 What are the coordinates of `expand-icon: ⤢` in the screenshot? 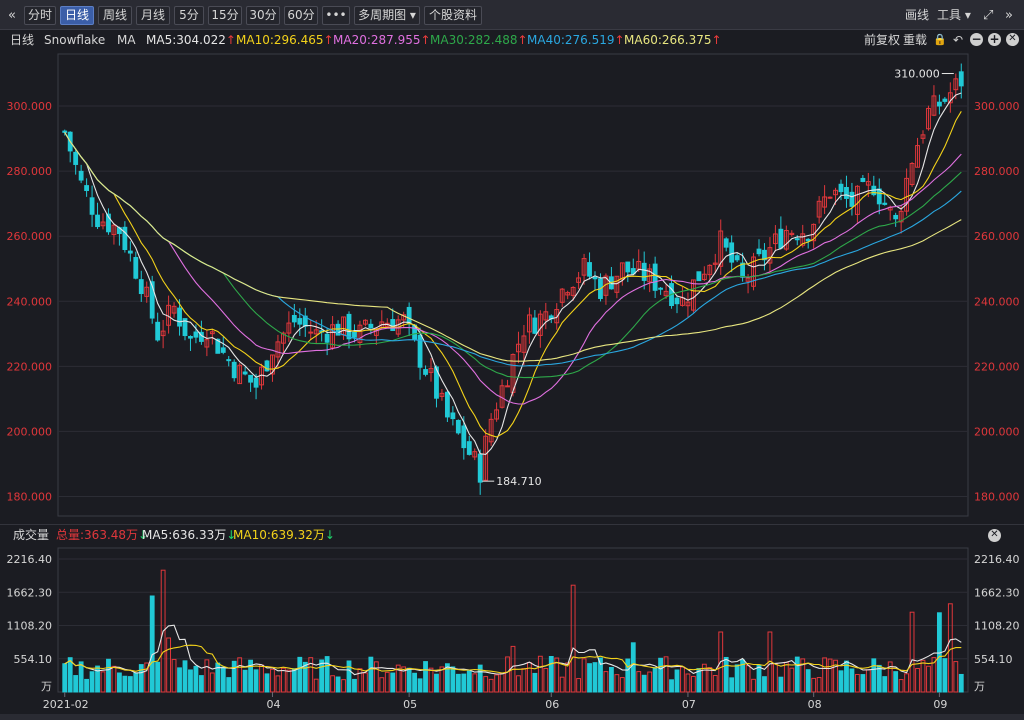 It's located at (988, 15).